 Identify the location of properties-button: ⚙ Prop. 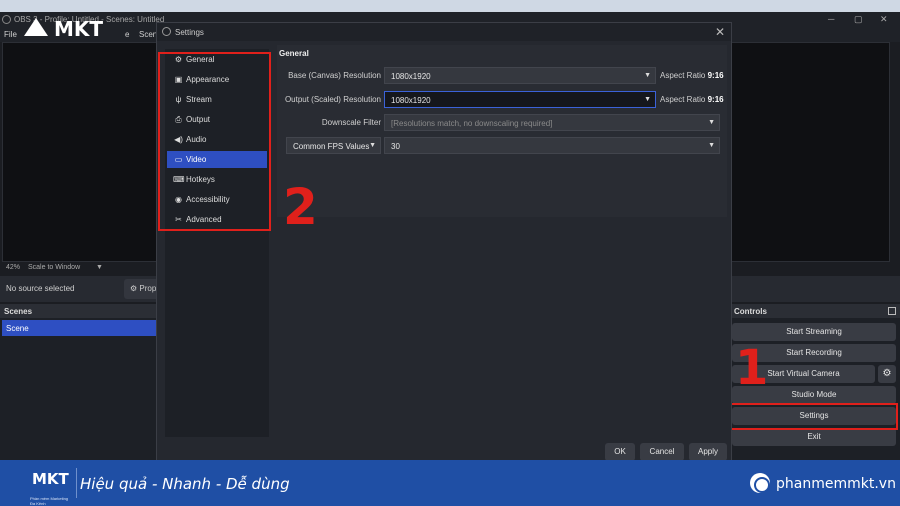
(142, 289).